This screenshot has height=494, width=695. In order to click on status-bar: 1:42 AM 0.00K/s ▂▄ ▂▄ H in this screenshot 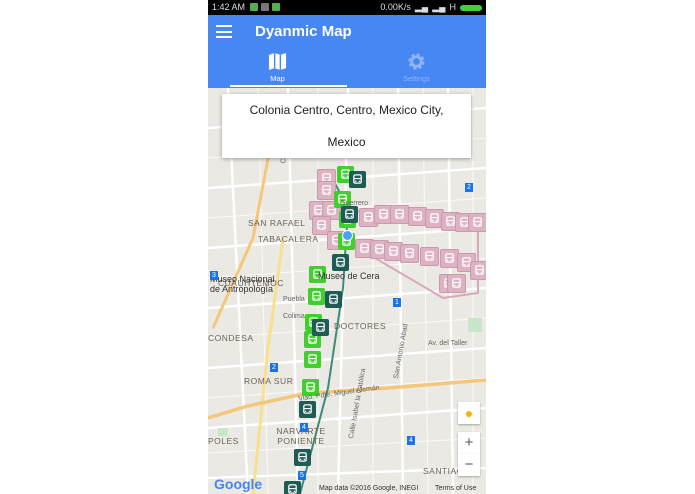, I will do `click(347, 7)`.